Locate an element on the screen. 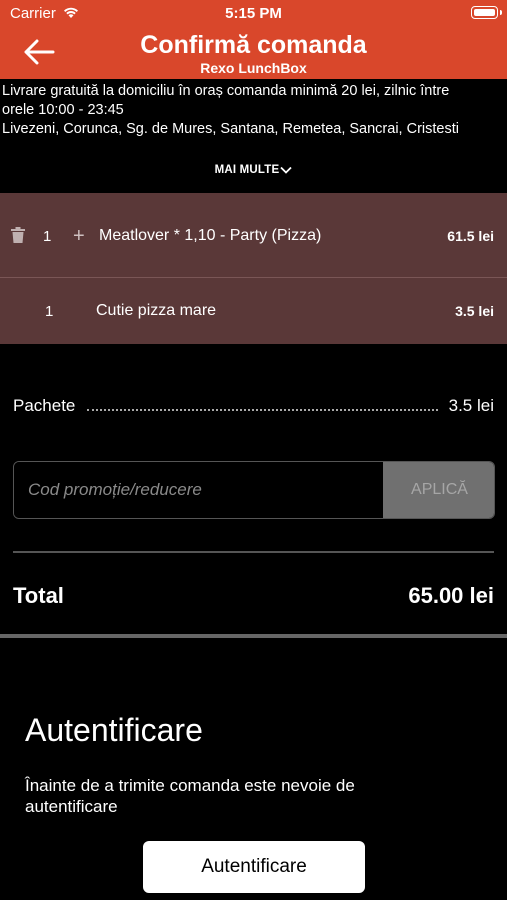 The height and width of the screenshot is (900, 507). apply-promo-button: APLICĂ is located at coordinates (438, 490).